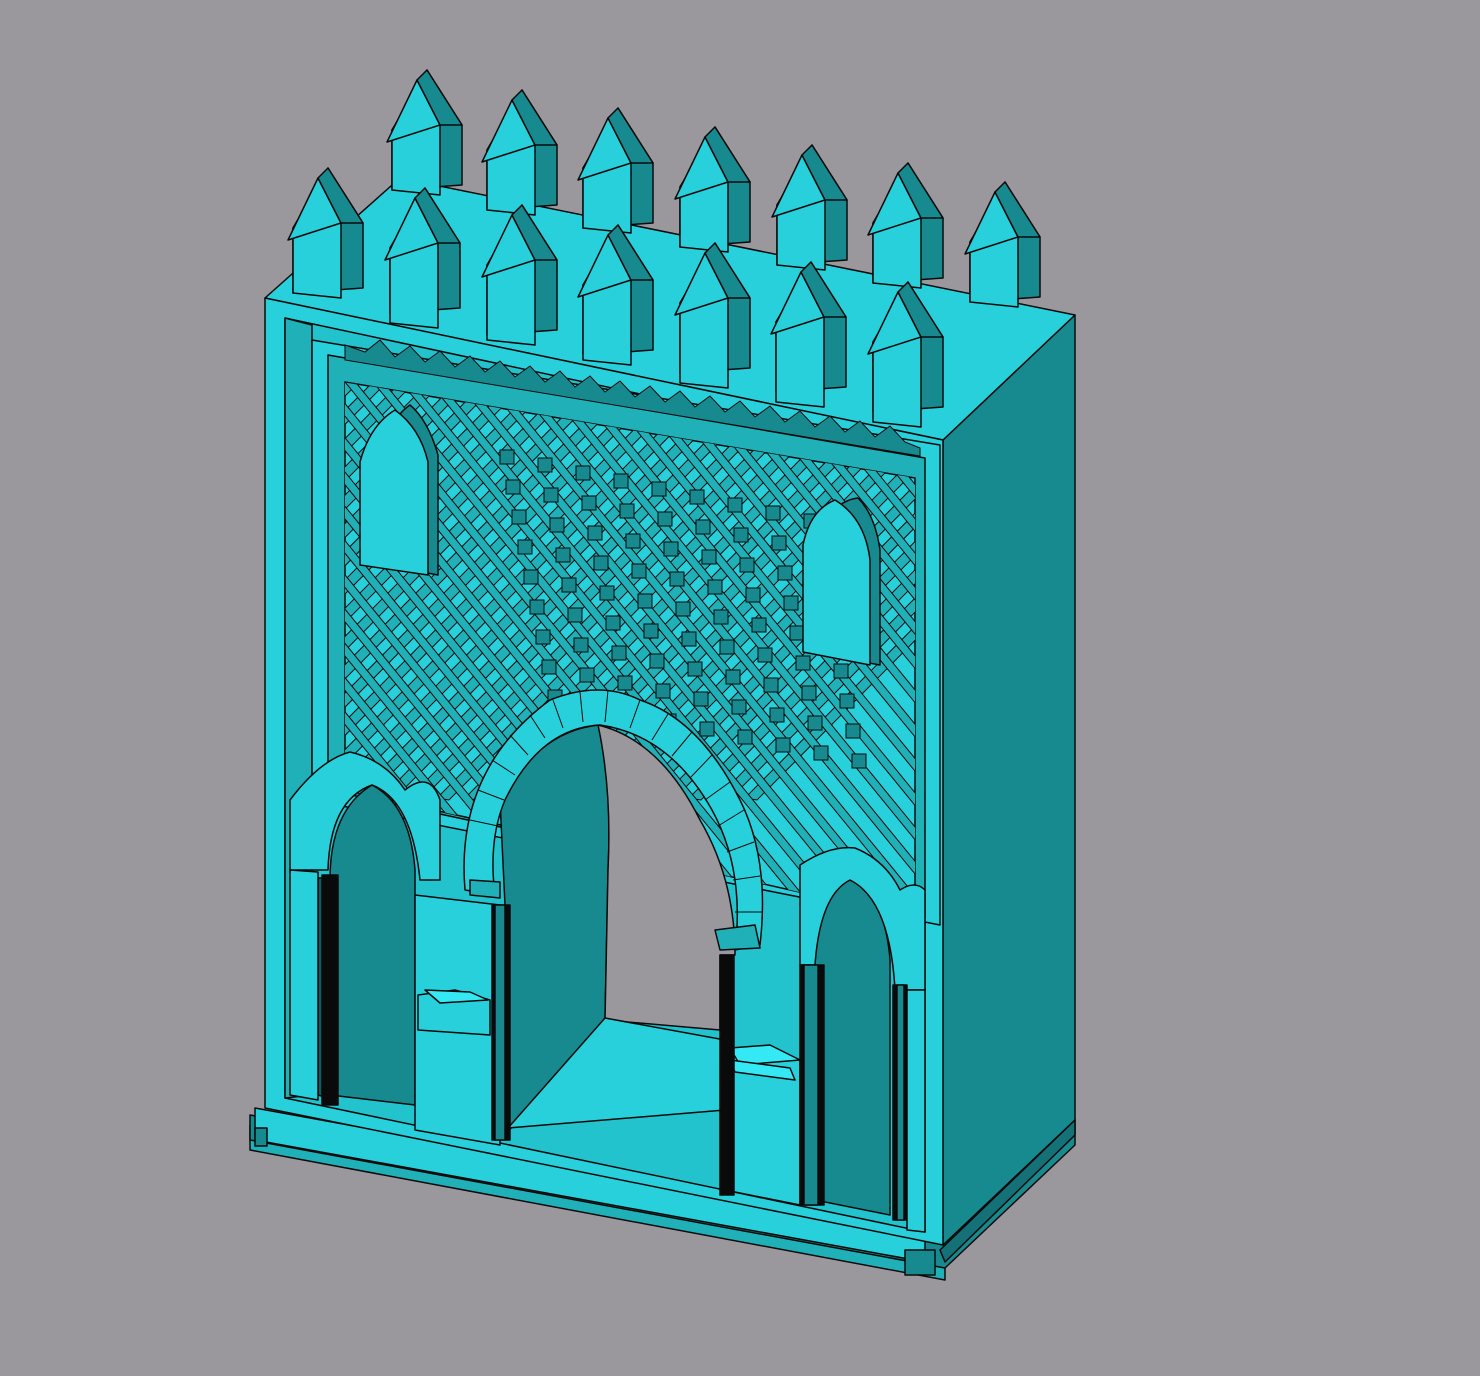  What do you see at coordinates (1007, 788) in the screenshot?
I see `side-wall` at bounding box center [1007, 788].